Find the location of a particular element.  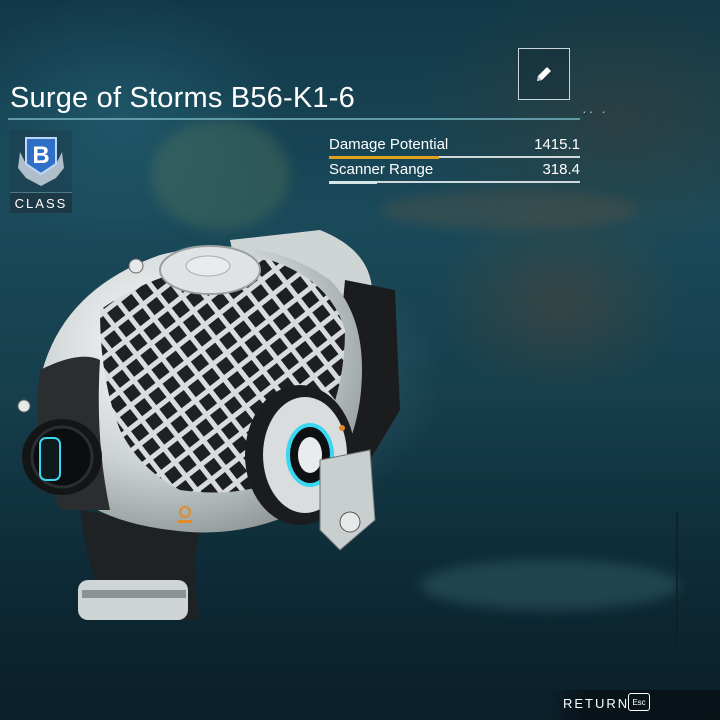

background-glow is located at coordinates (550, 585).